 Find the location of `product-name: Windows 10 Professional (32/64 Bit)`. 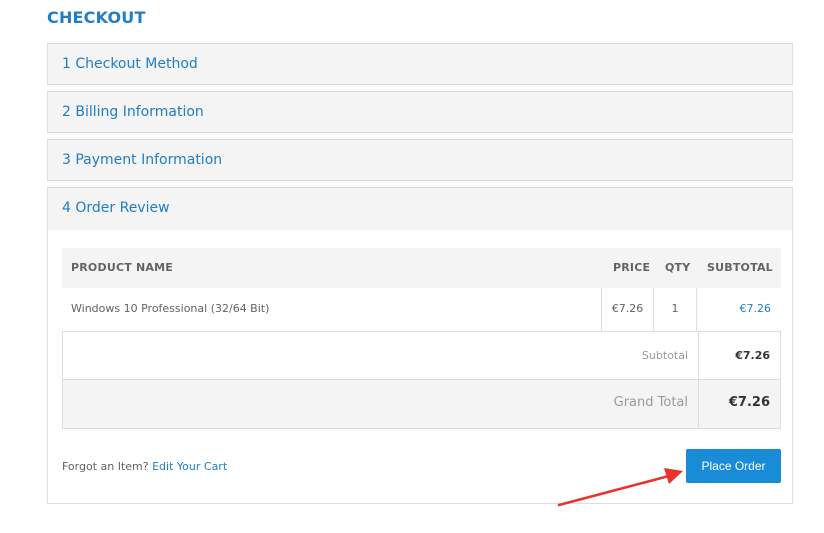

product-name: Windows 10 Professional (32/64 Bit) is located at coordinates (170, 308).